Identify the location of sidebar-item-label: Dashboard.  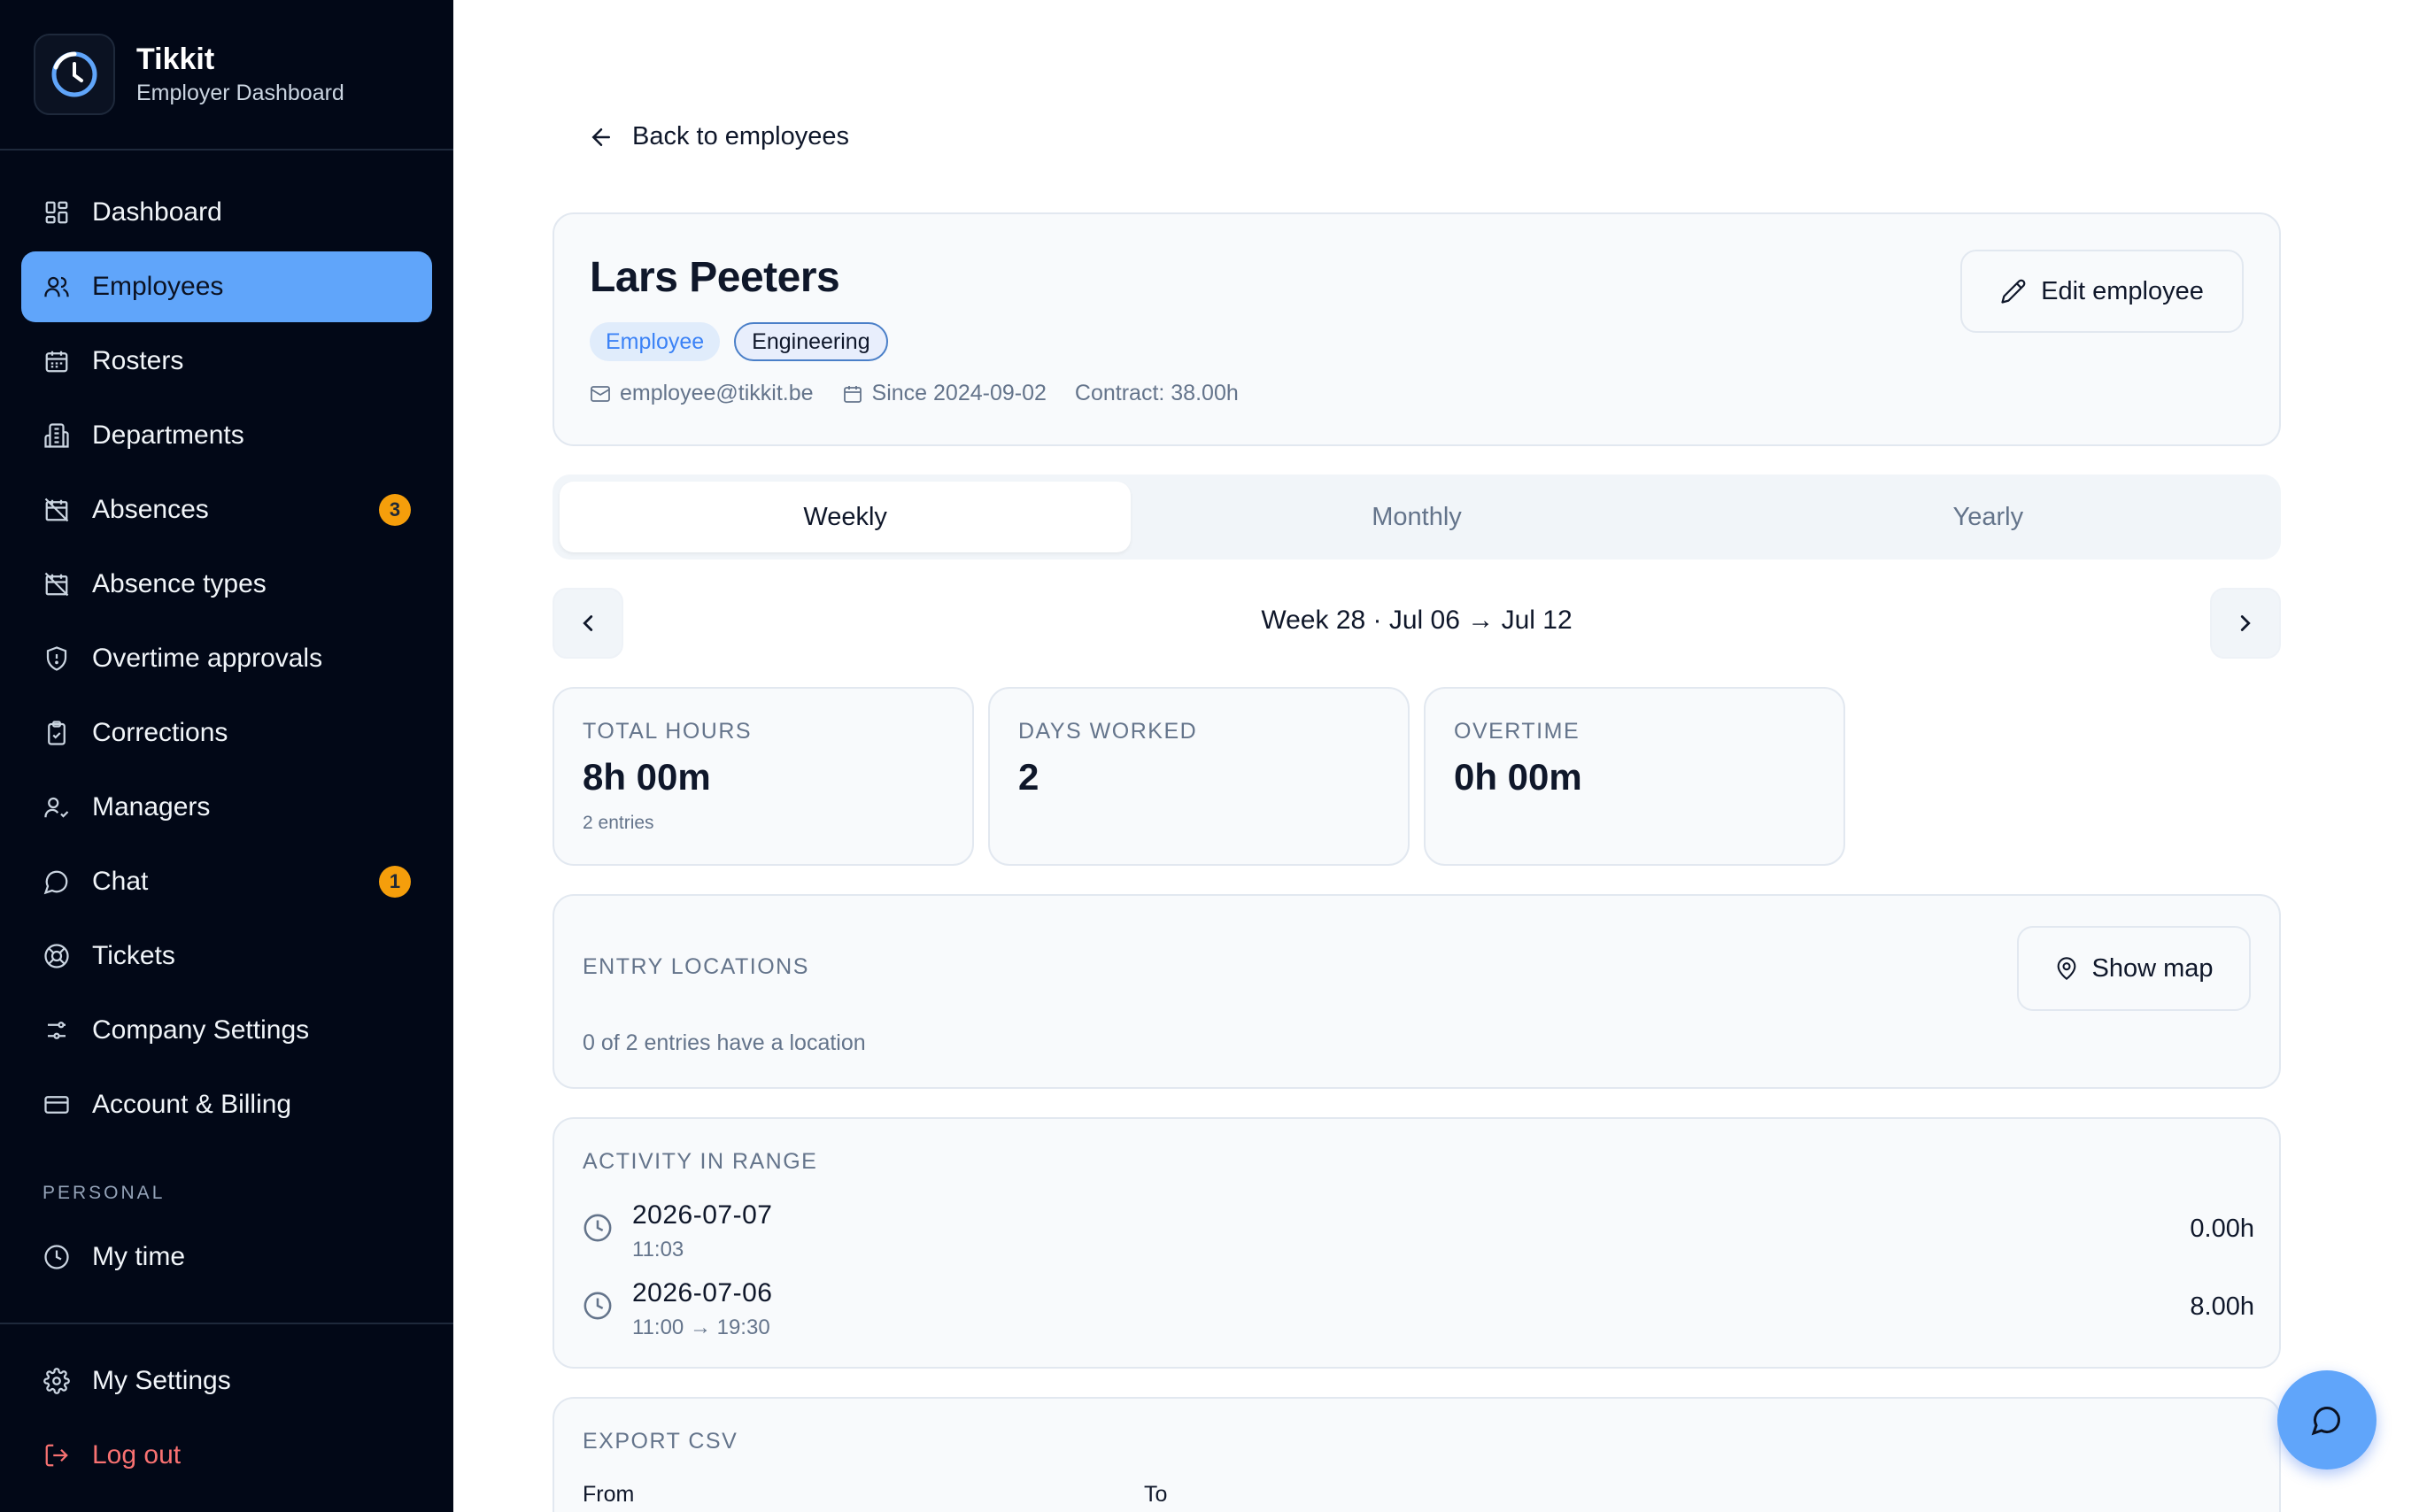
(157, 212).